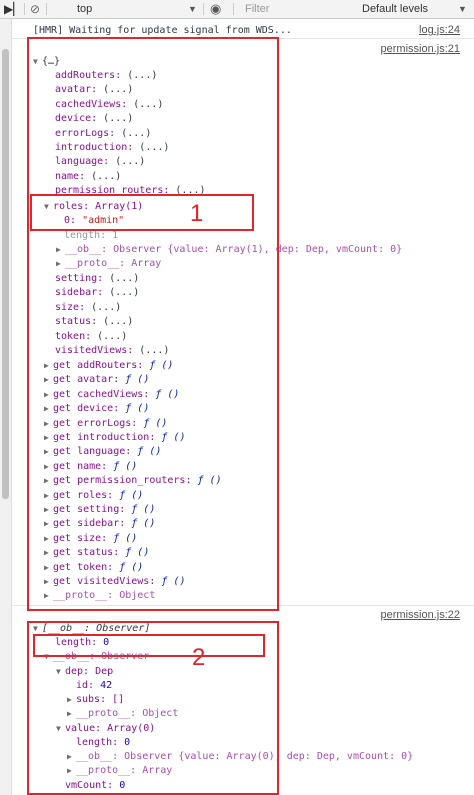  What do you see at coordinates (215, 9) in the screenshot?
I see `eye-icon: ◉` at bounding box center [215, 9].